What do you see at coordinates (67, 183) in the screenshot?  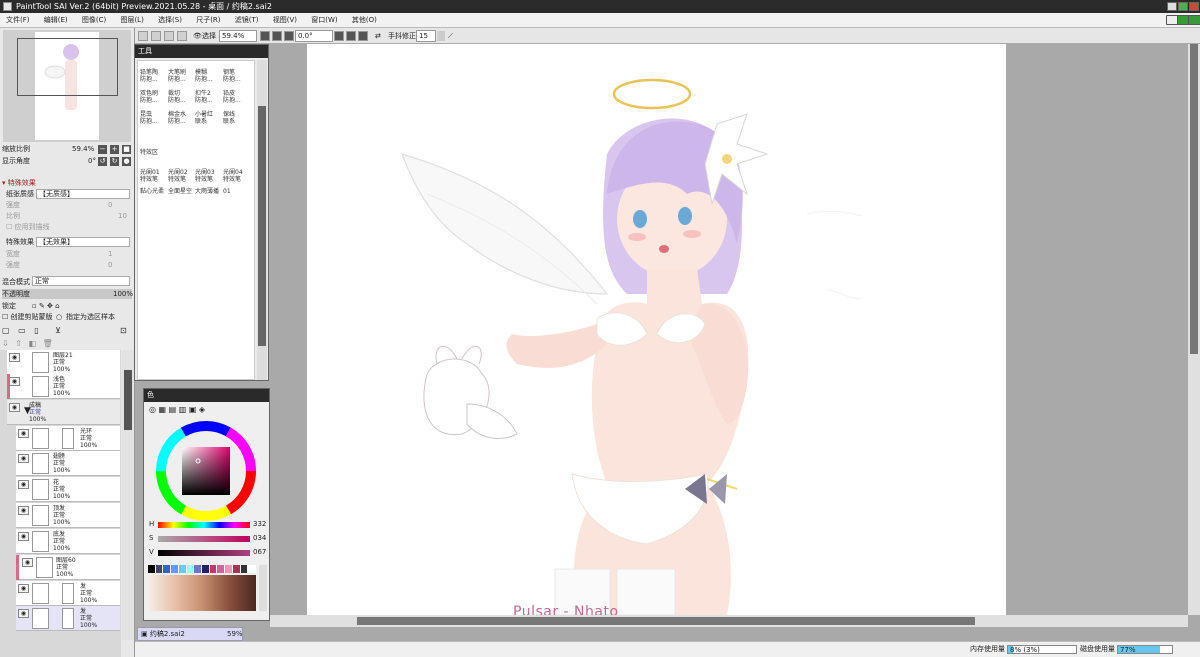 I see `effects-header: ▾ 特殊效果` at bounding box center [67, 183].